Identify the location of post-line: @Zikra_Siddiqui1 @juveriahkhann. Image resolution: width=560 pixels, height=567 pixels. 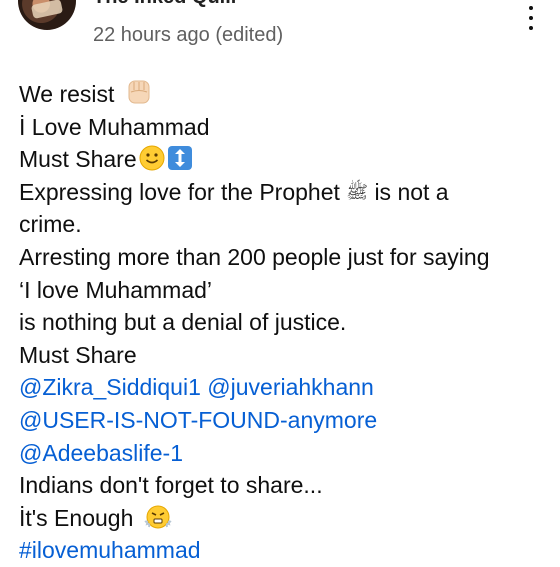
(284, 387).